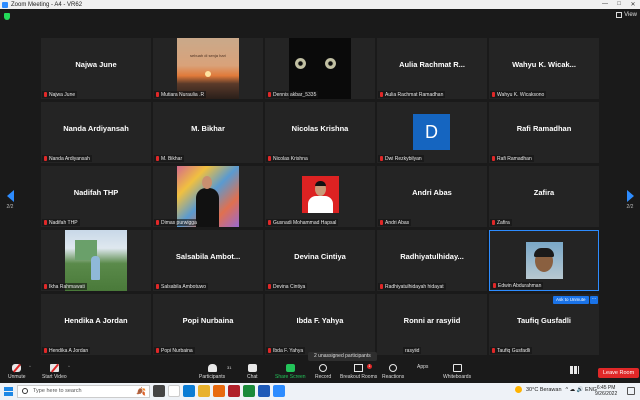  What do you see at coordinates (288, 350) in the screenshot?
I see `participant-name-label: Ibda F. Yahya` at bounding box center [288, 350].